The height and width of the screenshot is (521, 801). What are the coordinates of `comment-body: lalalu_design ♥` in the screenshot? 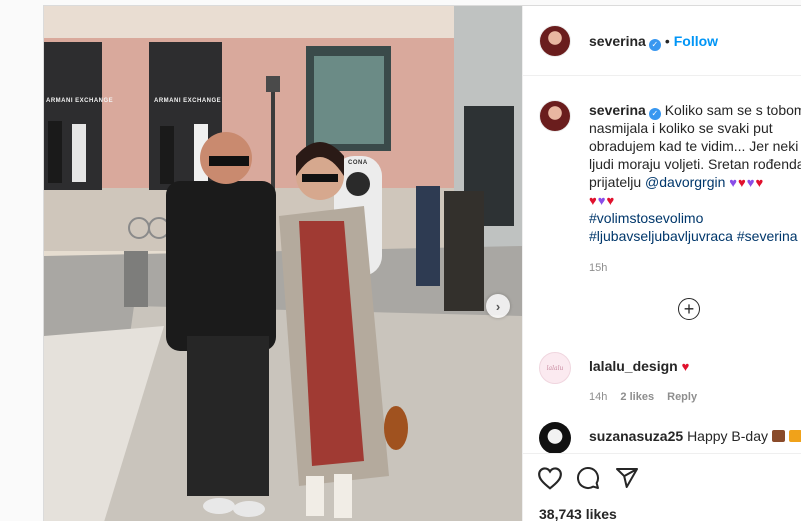 It's located at (639, 366).